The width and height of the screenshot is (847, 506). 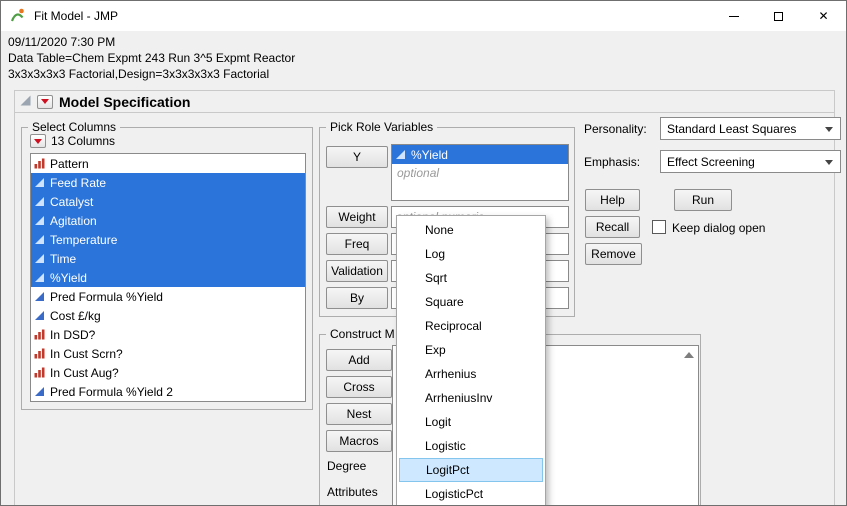 I want to click on column-item: %Yield, so click(x=168, y=277).